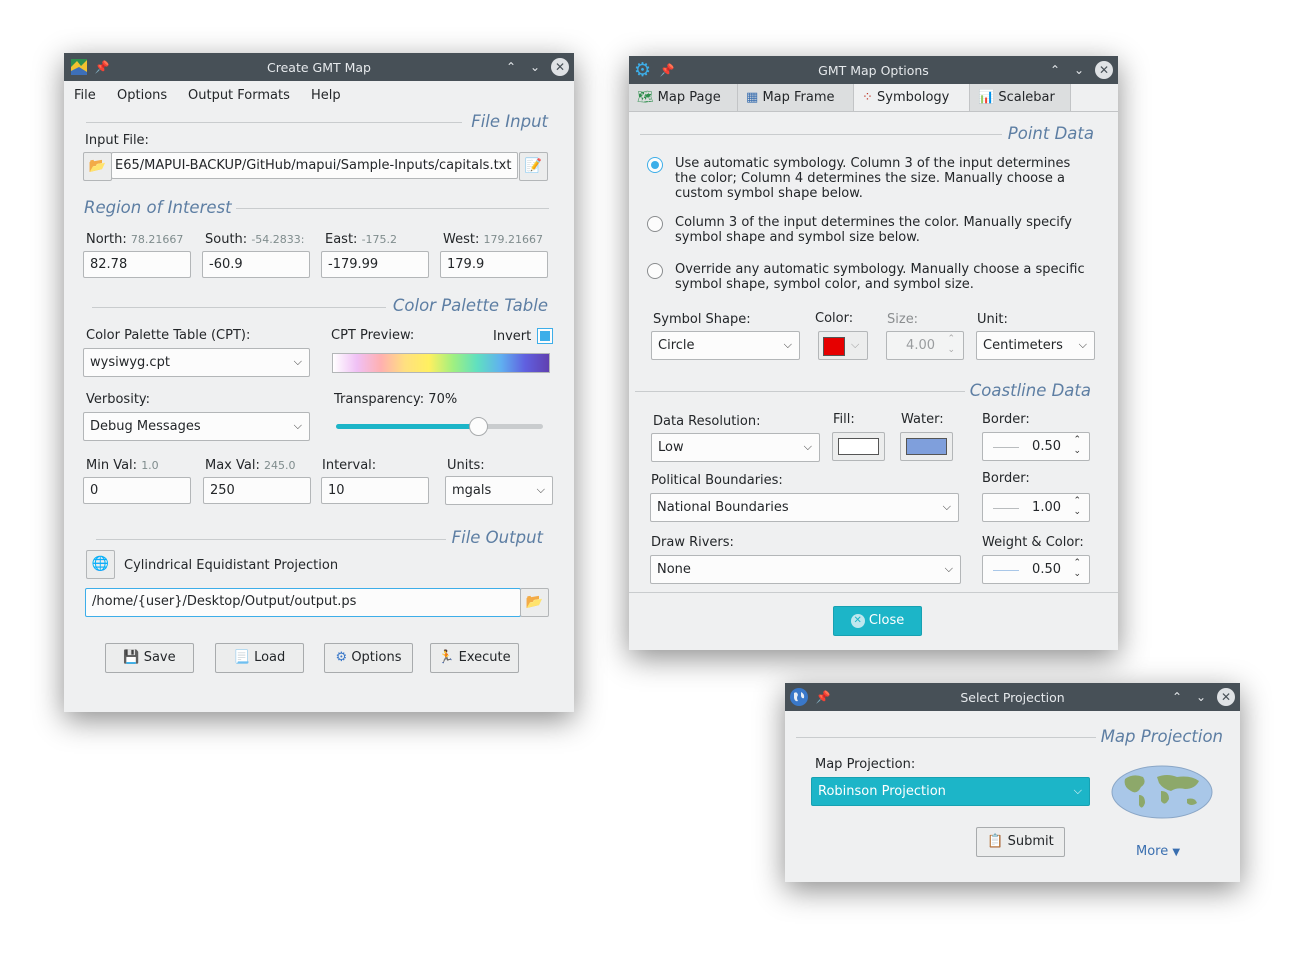 The width and height of the screenshot is (1295, 962). What do you see at coordinates (441, 363) in the screenshot?
I see `cpt-preview-gradient` at bounding box center [441, 363].